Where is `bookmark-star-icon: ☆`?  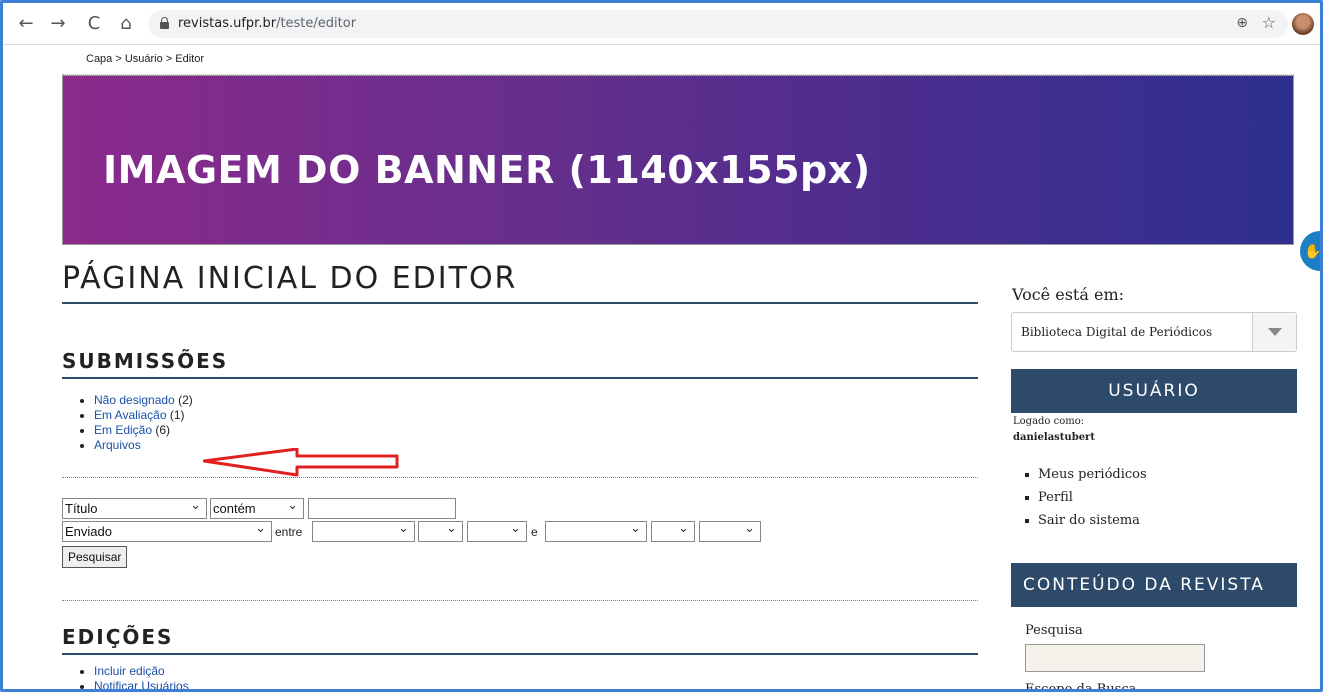
bookmark-star-icon: ☆ is located at coordinates (1269, 22).